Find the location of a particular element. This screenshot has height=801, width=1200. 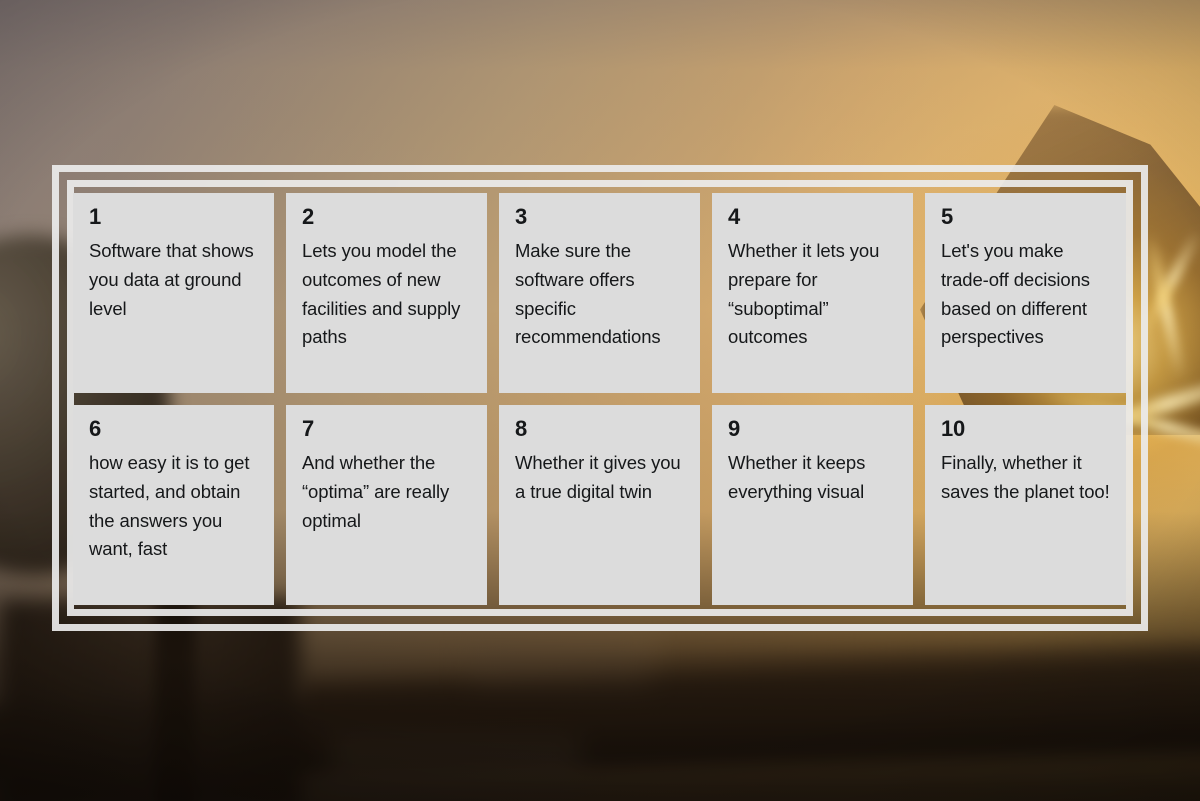

card-number: 9 is located at coordinates (734, 428).